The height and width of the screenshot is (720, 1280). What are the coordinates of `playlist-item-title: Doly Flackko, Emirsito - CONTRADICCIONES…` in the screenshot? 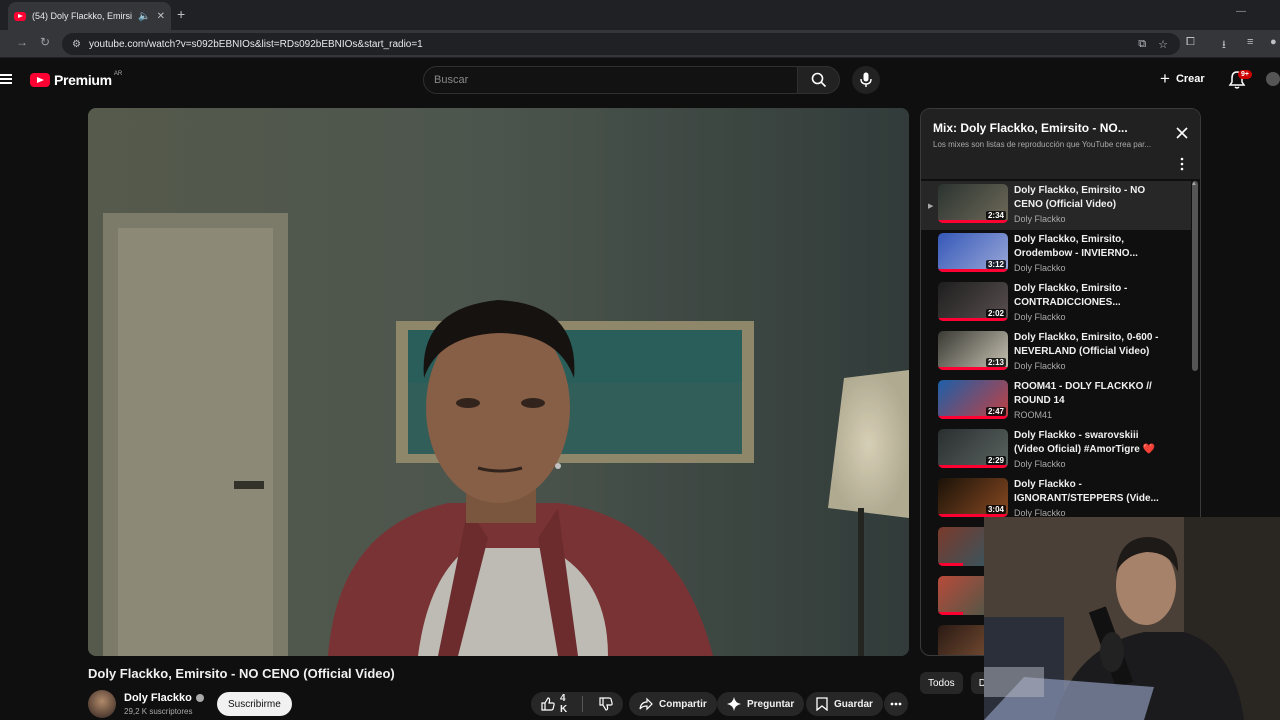 It's located at (1071, 295).